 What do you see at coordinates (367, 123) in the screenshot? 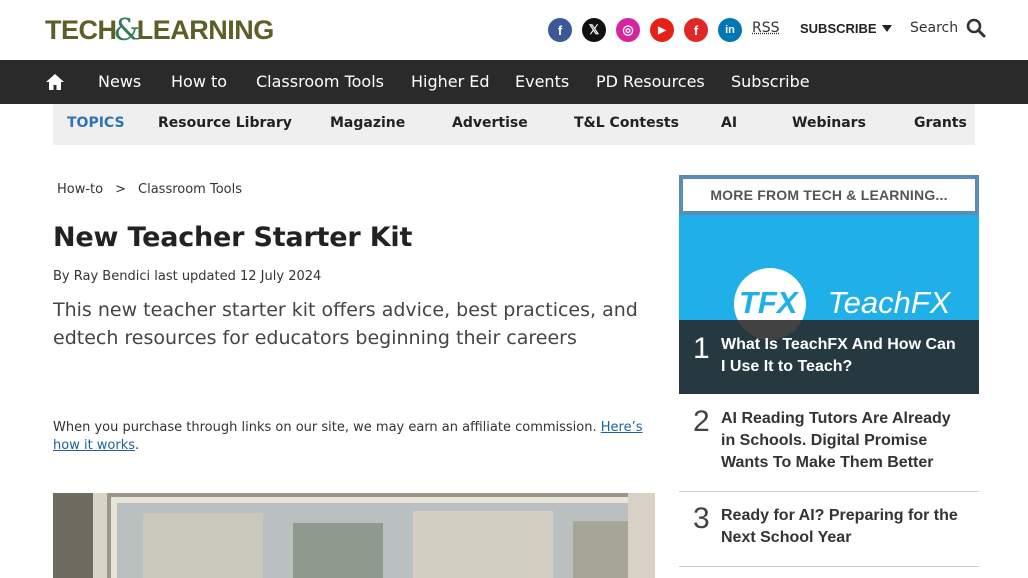
I see `topic-magazine: Magazine` at bounding box center [367, 123].